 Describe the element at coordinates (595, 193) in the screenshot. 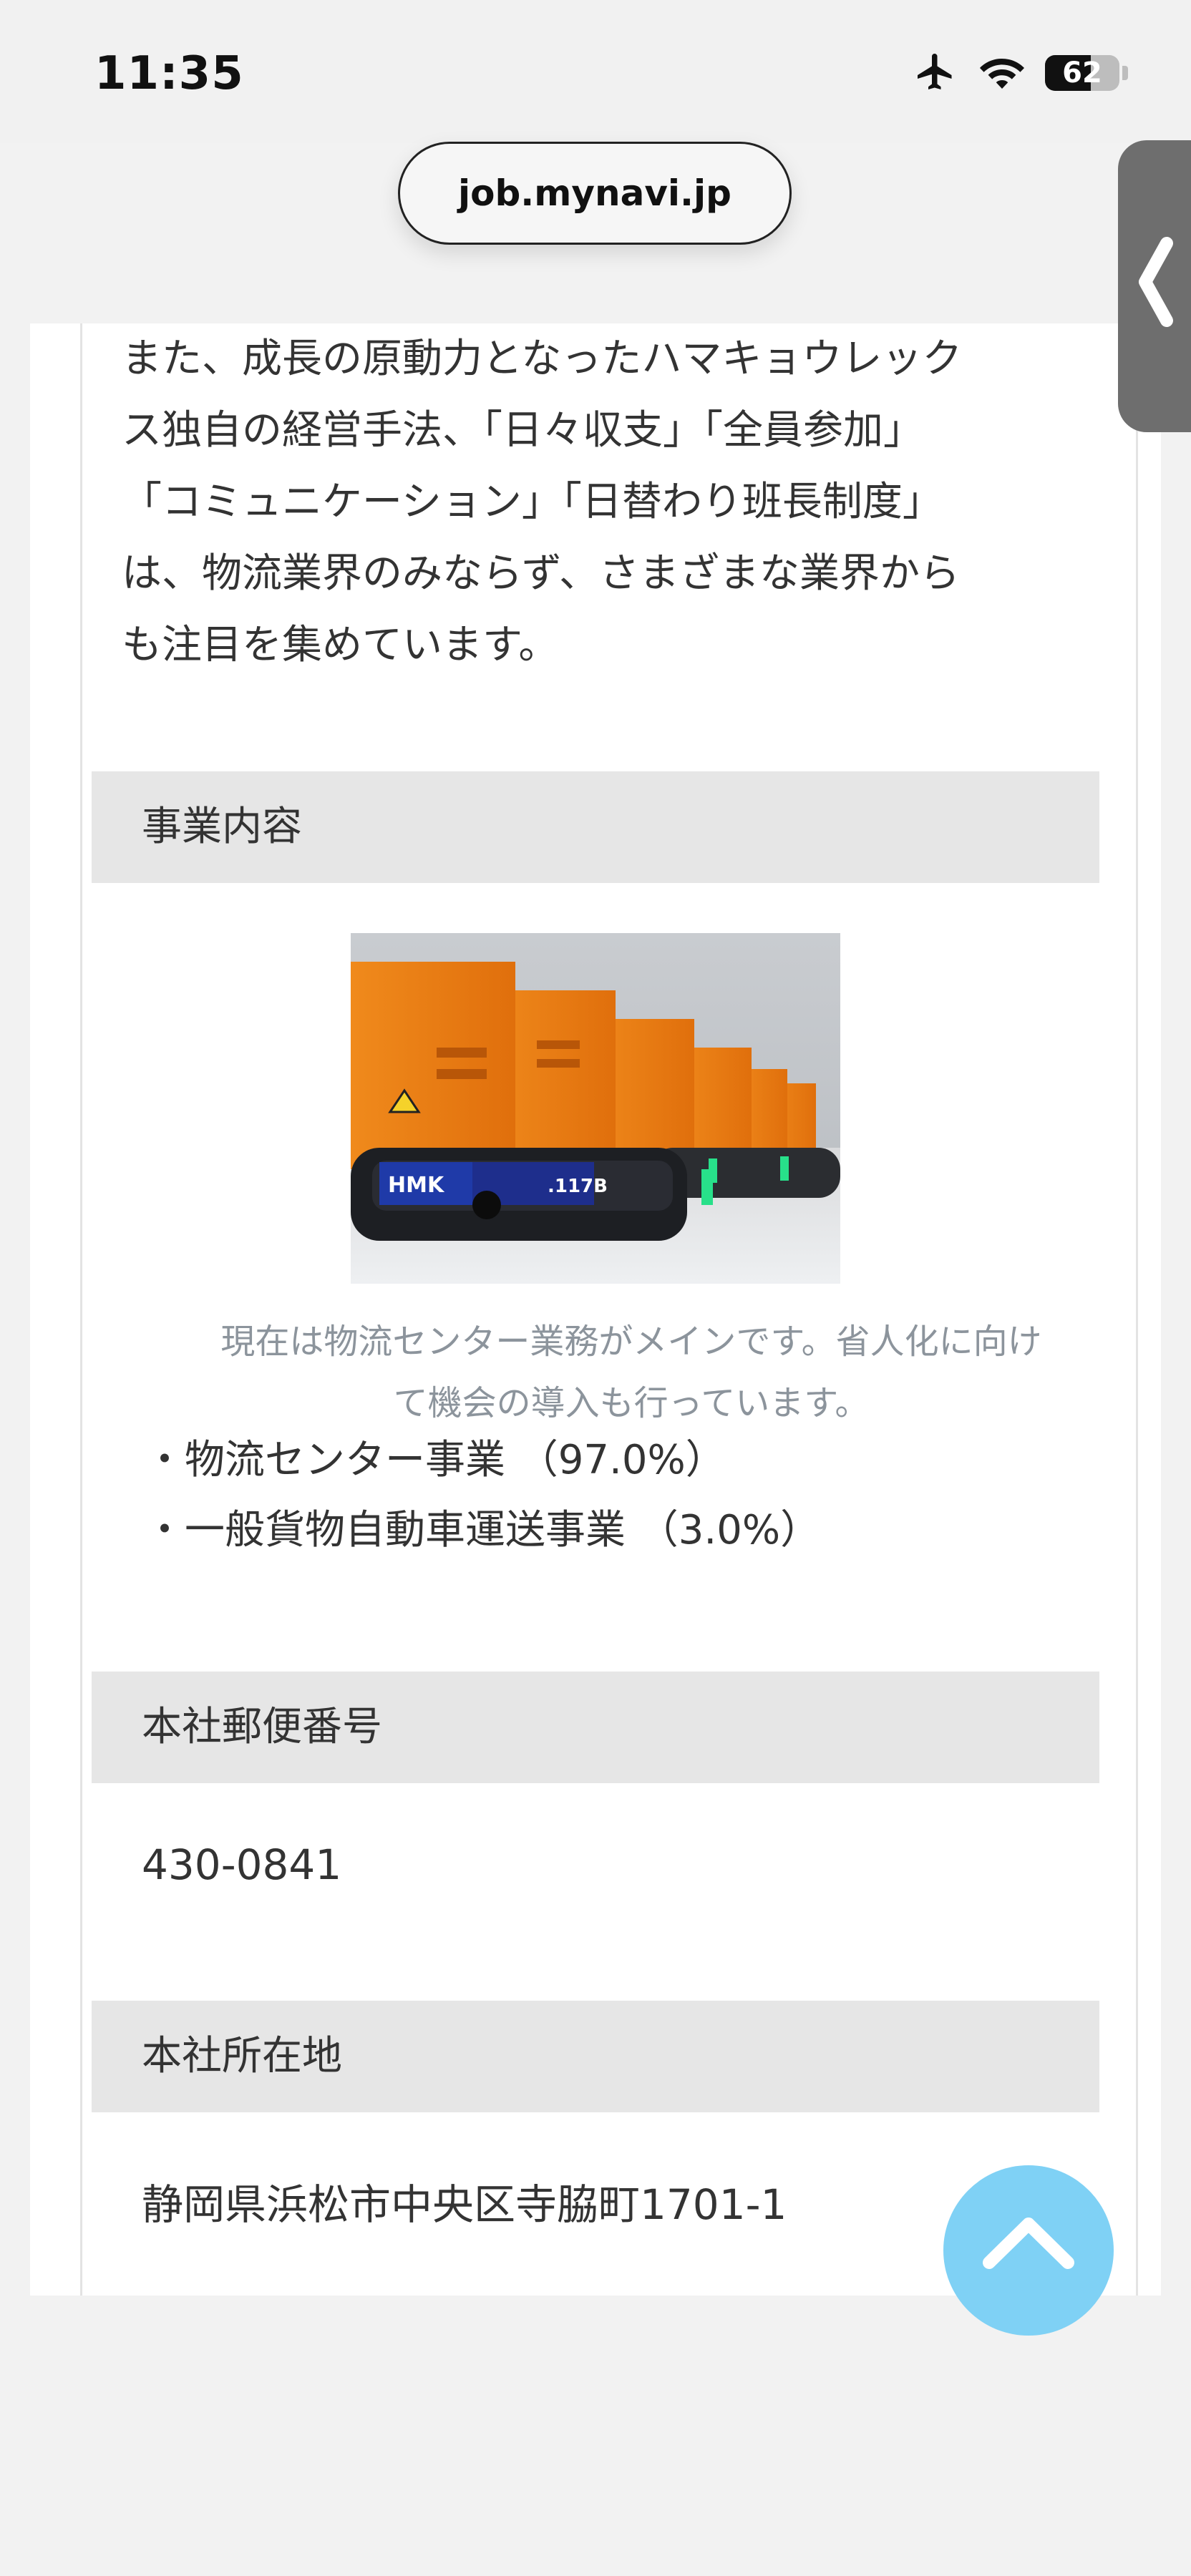

I see `url-bar: job.mynavi.jp` at that location.